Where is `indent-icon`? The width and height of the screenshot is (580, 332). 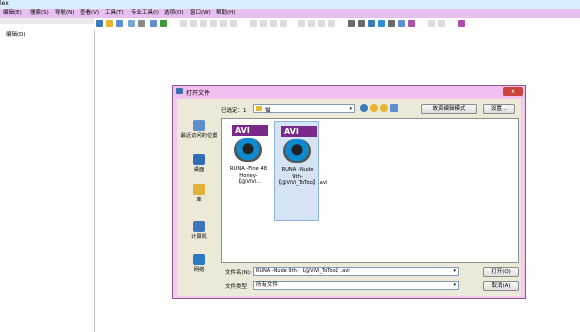 indent-icon is located at coordinates (301, 23).